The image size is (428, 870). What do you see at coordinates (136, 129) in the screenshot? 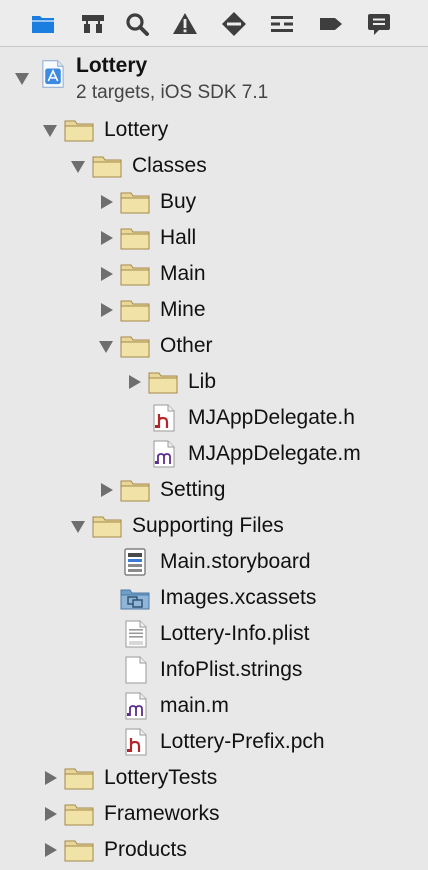
I see `tree-item-label: Lottery` at bounding box center [136, 129].